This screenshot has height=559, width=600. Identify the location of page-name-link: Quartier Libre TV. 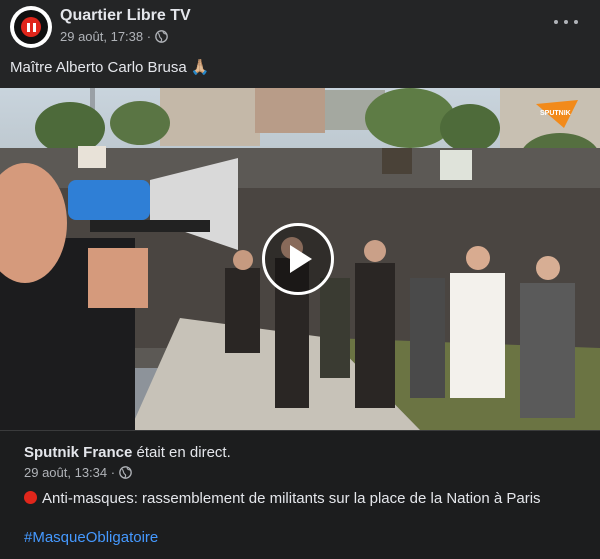
(125, 16).